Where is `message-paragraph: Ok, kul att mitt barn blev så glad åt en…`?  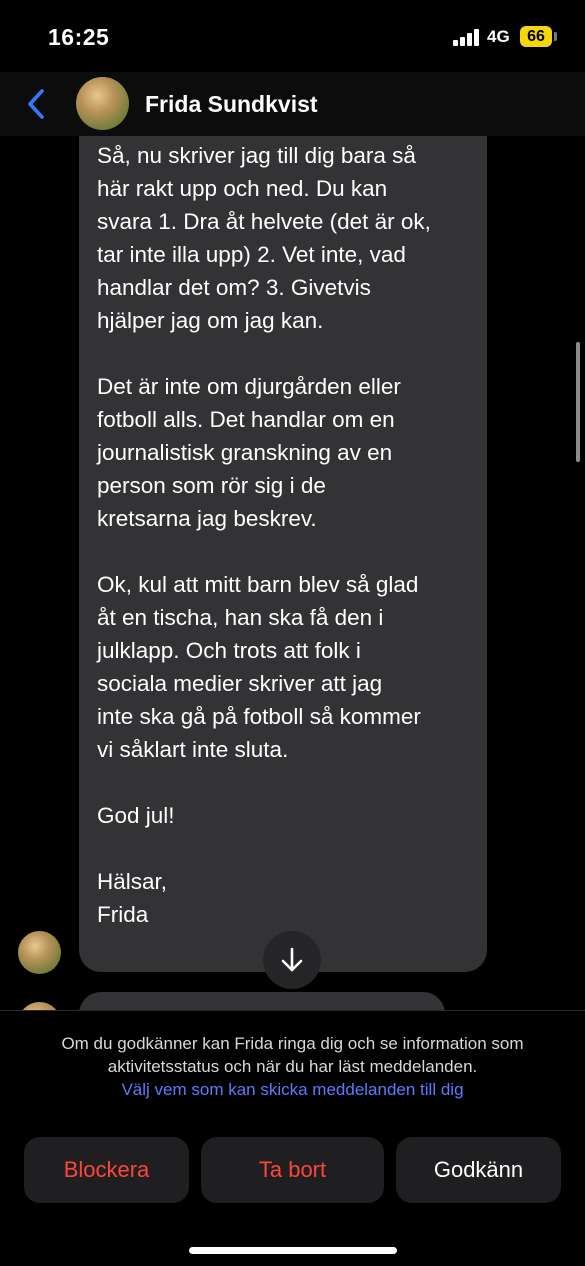
message-paragraph: Ok, kul att mitt barn blev så glad åt en… is located at coordinates (259, 667).